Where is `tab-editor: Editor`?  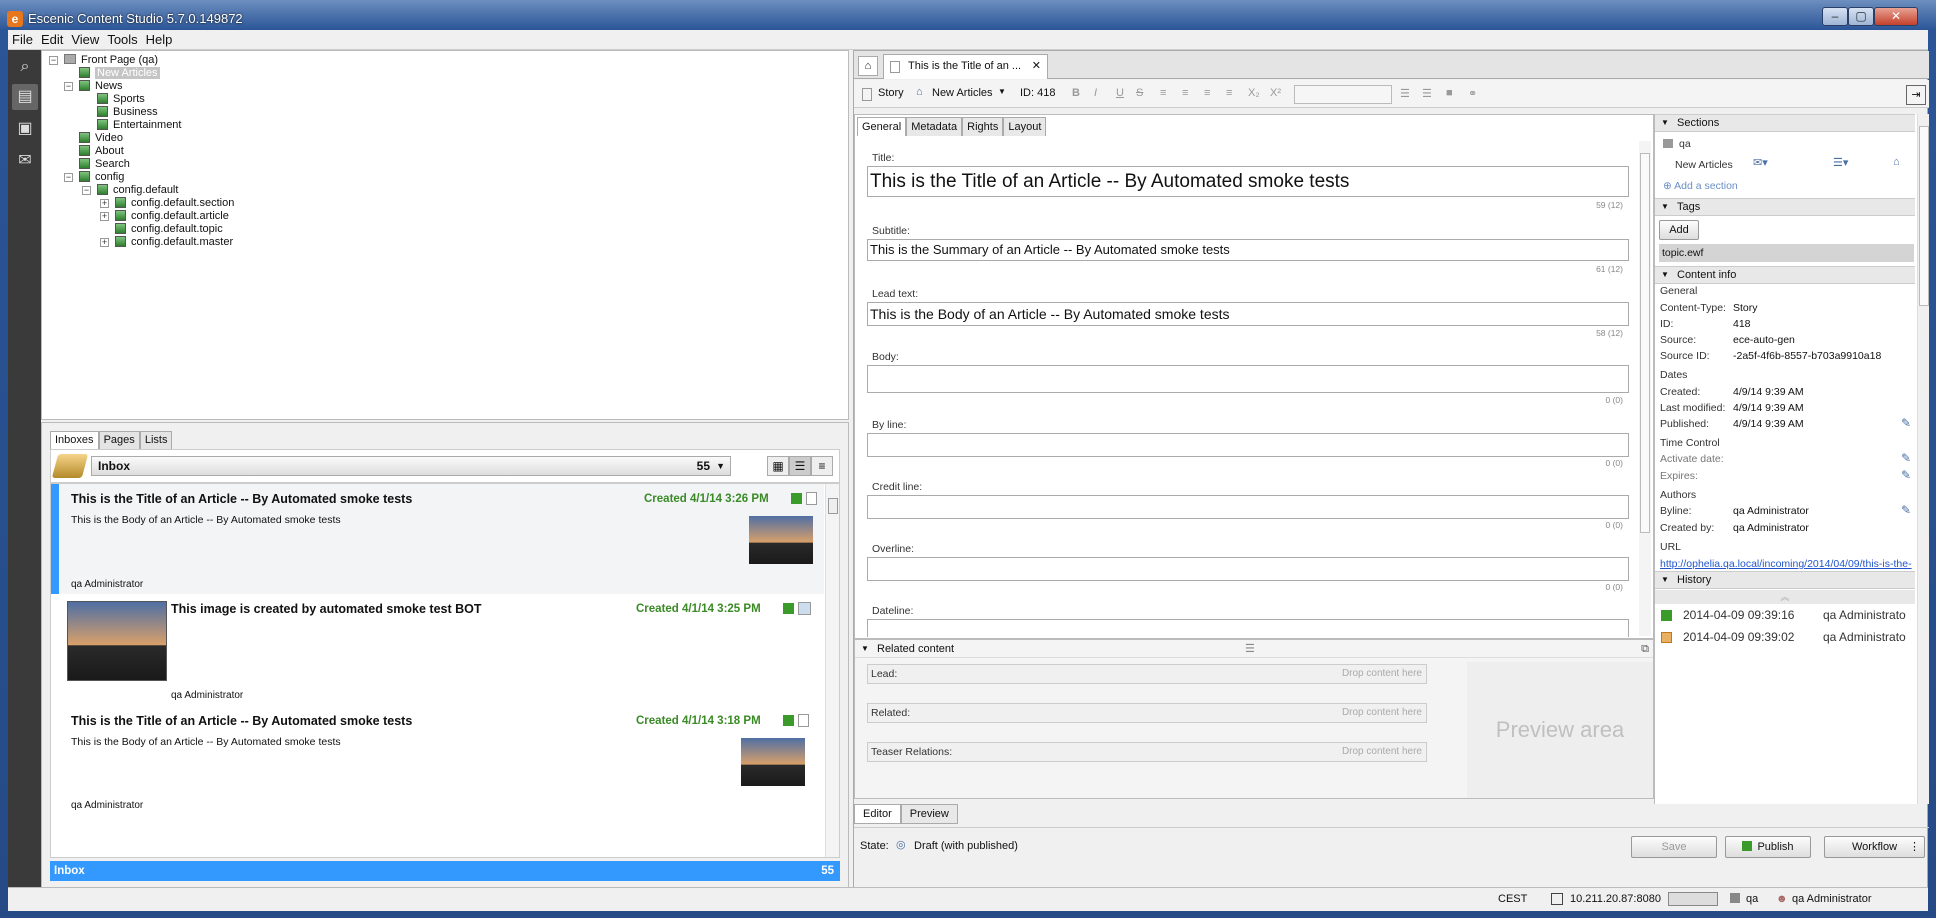
tab-editor: Editor is located at coordinates (877, 814).